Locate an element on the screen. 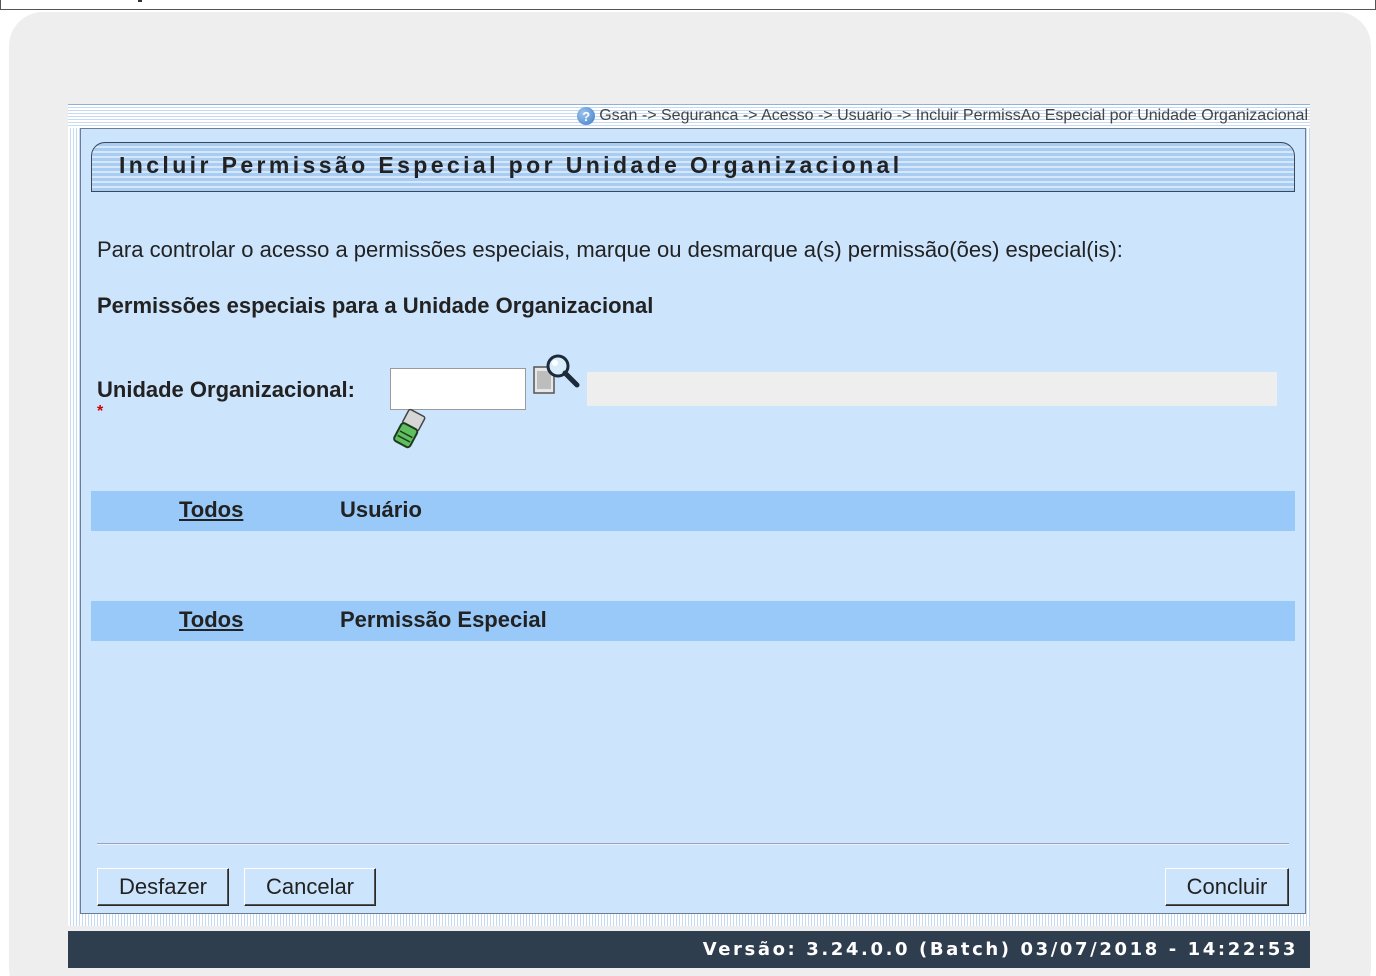 This screenshot has width=1376, height=976. users-list-header: Todos Usuário is located at coordinates (693, 511).